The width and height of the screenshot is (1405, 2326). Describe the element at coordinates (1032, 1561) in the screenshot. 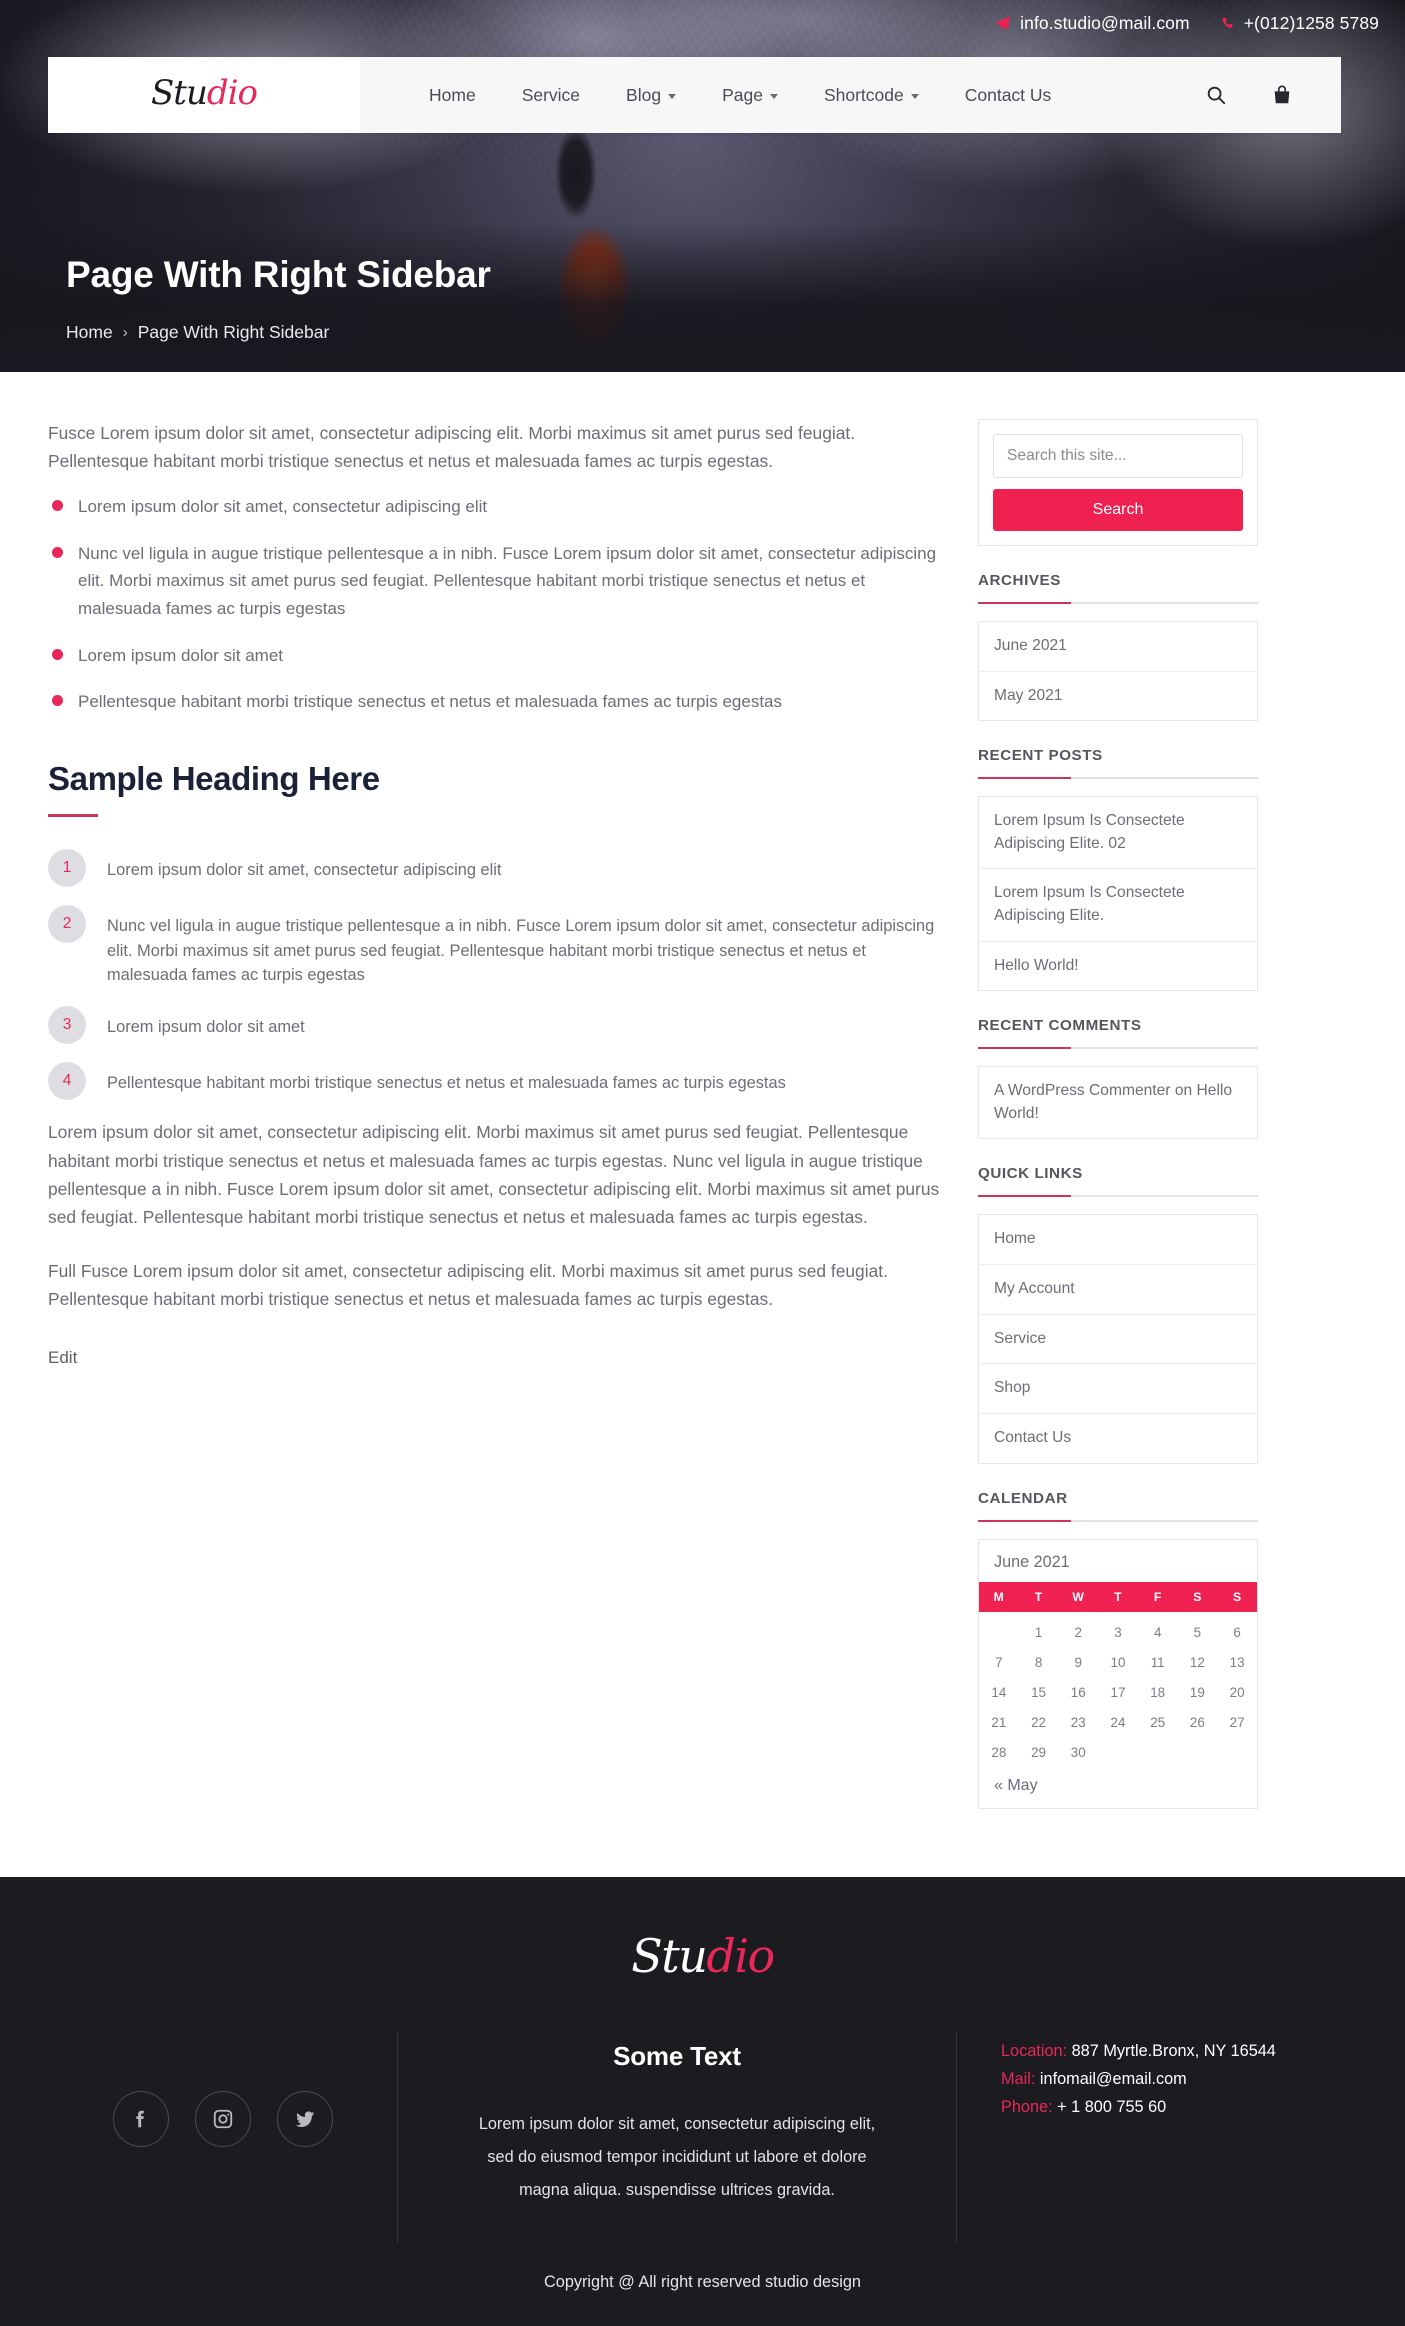

I see `calendar-caption: June 2021` at that location.